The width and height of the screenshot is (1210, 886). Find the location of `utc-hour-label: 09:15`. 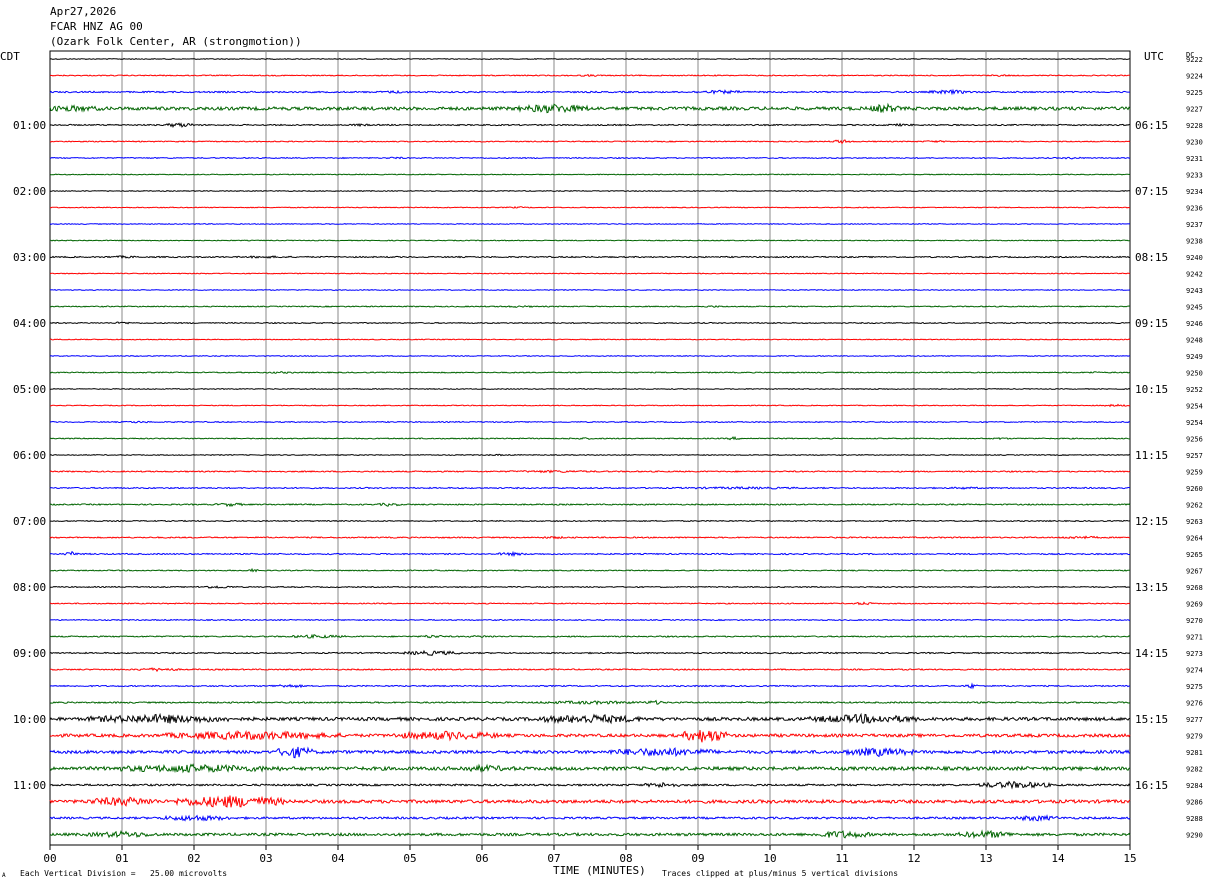

utc-hour-label: 09:15 is located at coordinates (1151, 323).